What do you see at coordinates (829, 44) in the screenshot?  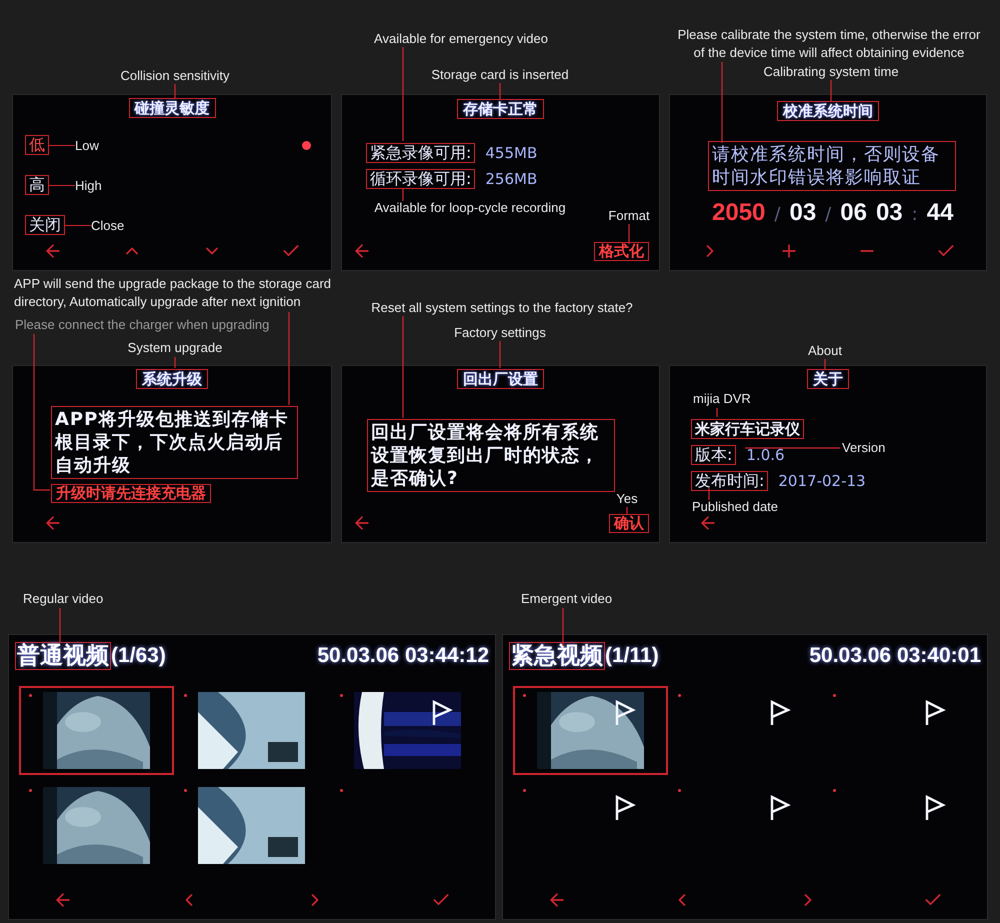 I see `annotation: Please calibrate the system time, otherwise the error of the device time will affect obtaining evidence` at bounding box center [829, 44].